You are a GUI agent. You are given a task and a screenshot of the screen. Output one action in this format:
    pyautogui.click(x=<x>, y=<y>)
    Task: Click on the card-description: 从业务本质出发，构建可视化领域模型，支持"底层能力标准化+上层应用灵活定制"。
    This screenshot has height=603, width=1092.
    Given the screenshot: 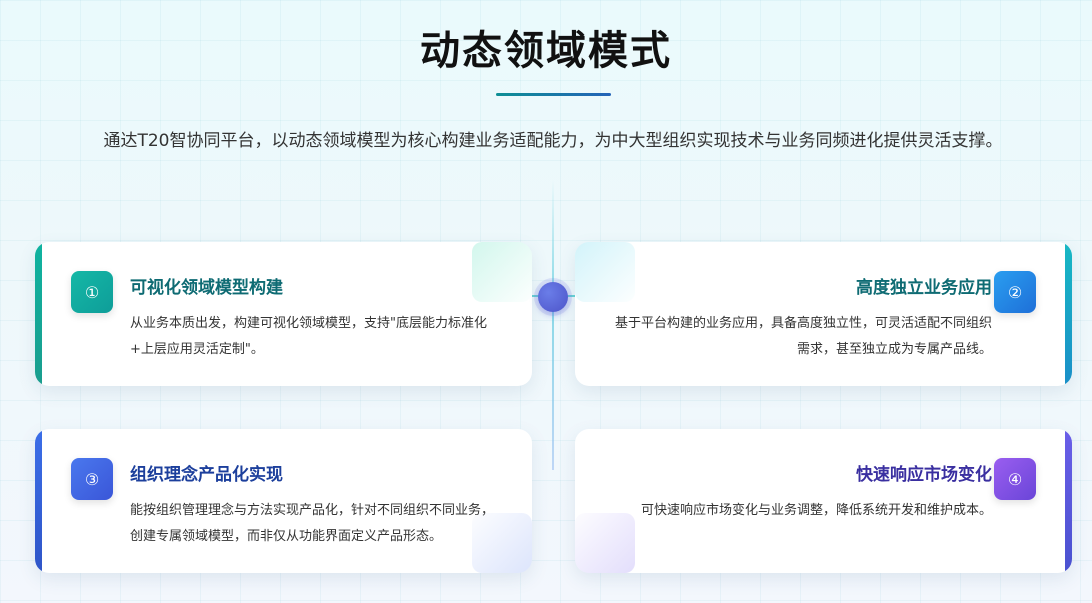 What is the action you would take?
    pyautogui.click(x=308, y=336)
    